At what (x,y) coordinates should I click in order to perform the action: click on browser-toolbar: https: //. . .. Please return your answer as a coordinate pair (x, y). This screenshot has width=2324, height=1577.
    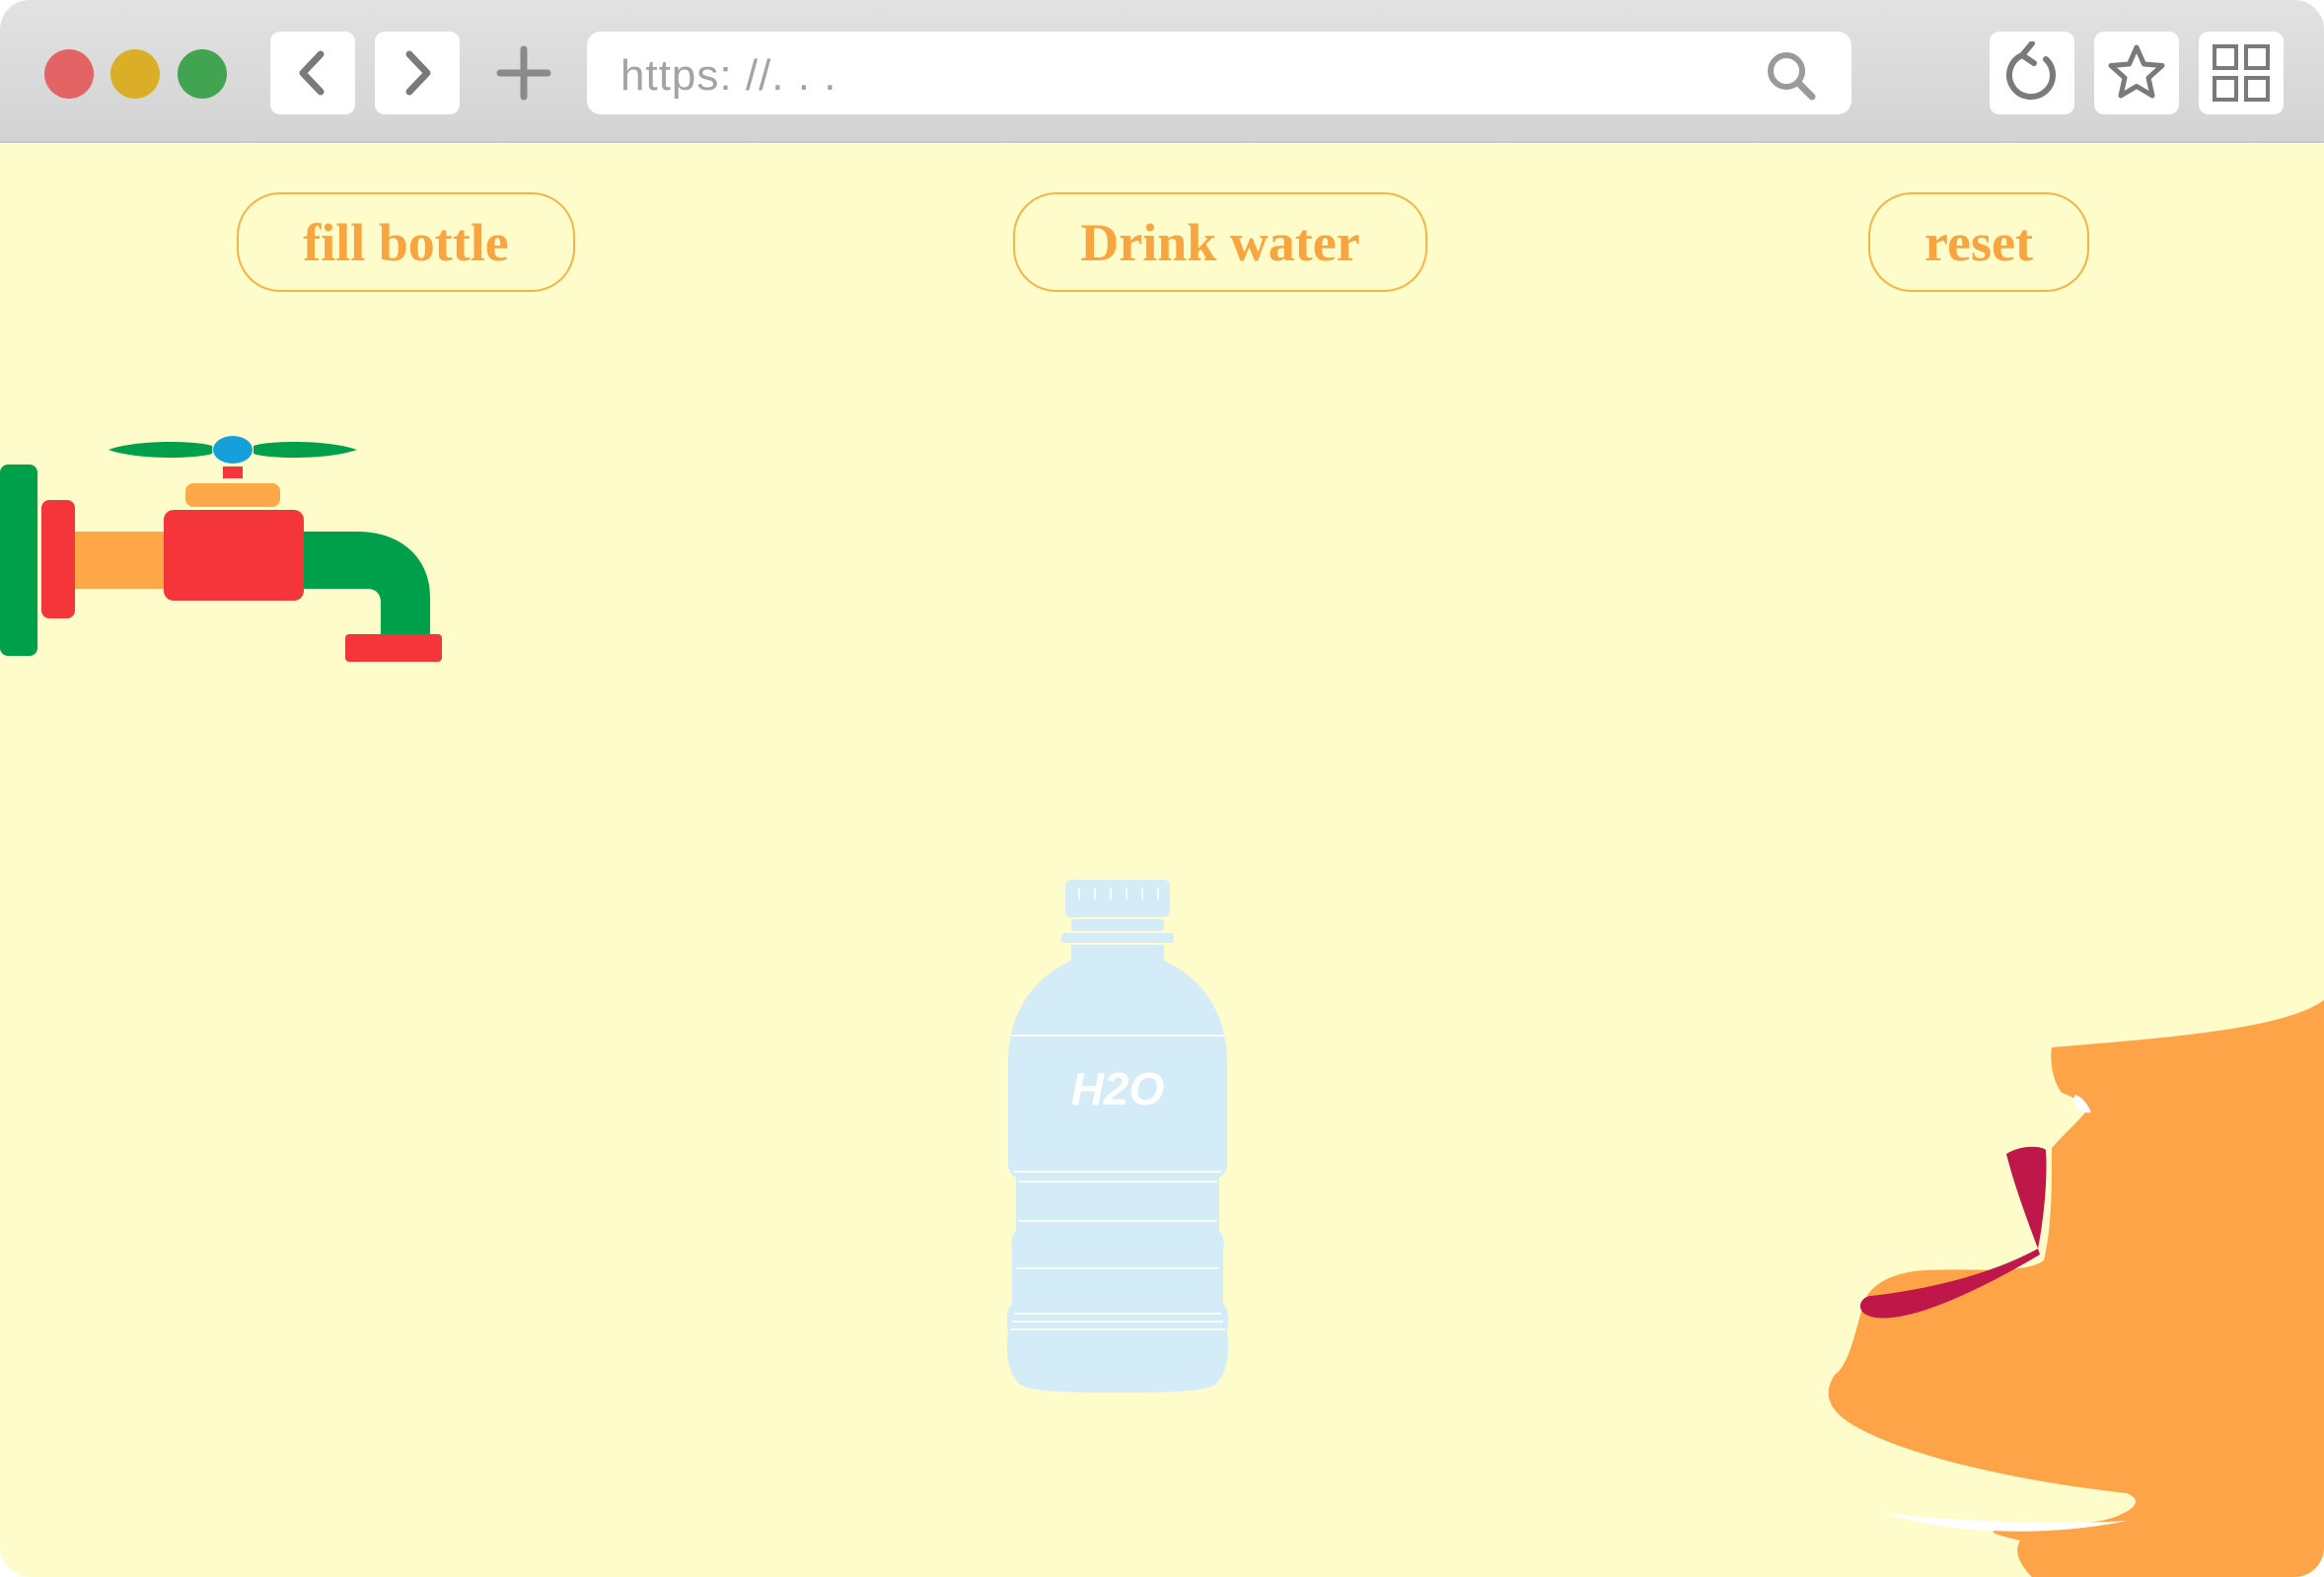
    Looking at the image, I should click on (1162, 71).